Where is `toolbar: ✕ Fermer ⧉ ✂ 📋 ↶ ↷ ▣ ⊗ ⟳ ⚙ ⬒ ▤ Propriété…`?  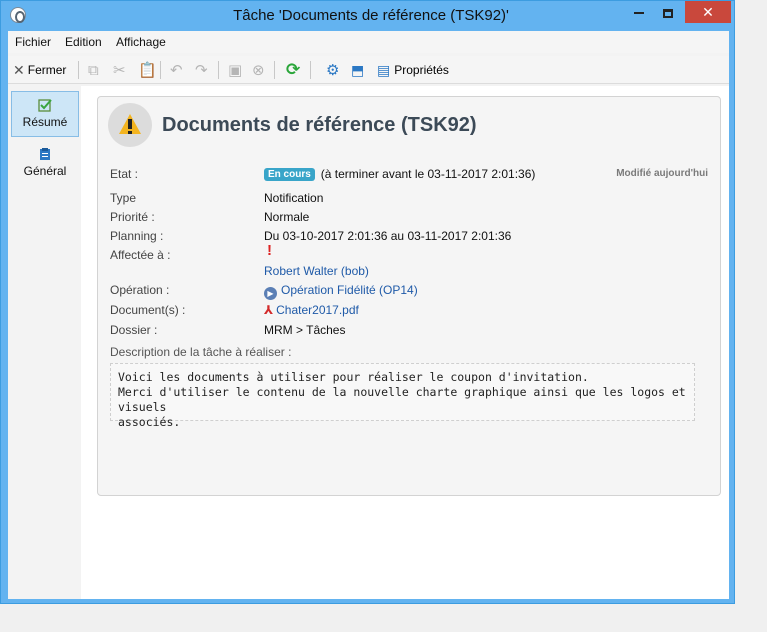
toolbar: ✕ Fermer ⧉ ✂ 📋 ↶ ↷ ▣ ⊗ ⟳ ⚙ ⬒ ▤ Propriété… is located at coordinates (368, 70).